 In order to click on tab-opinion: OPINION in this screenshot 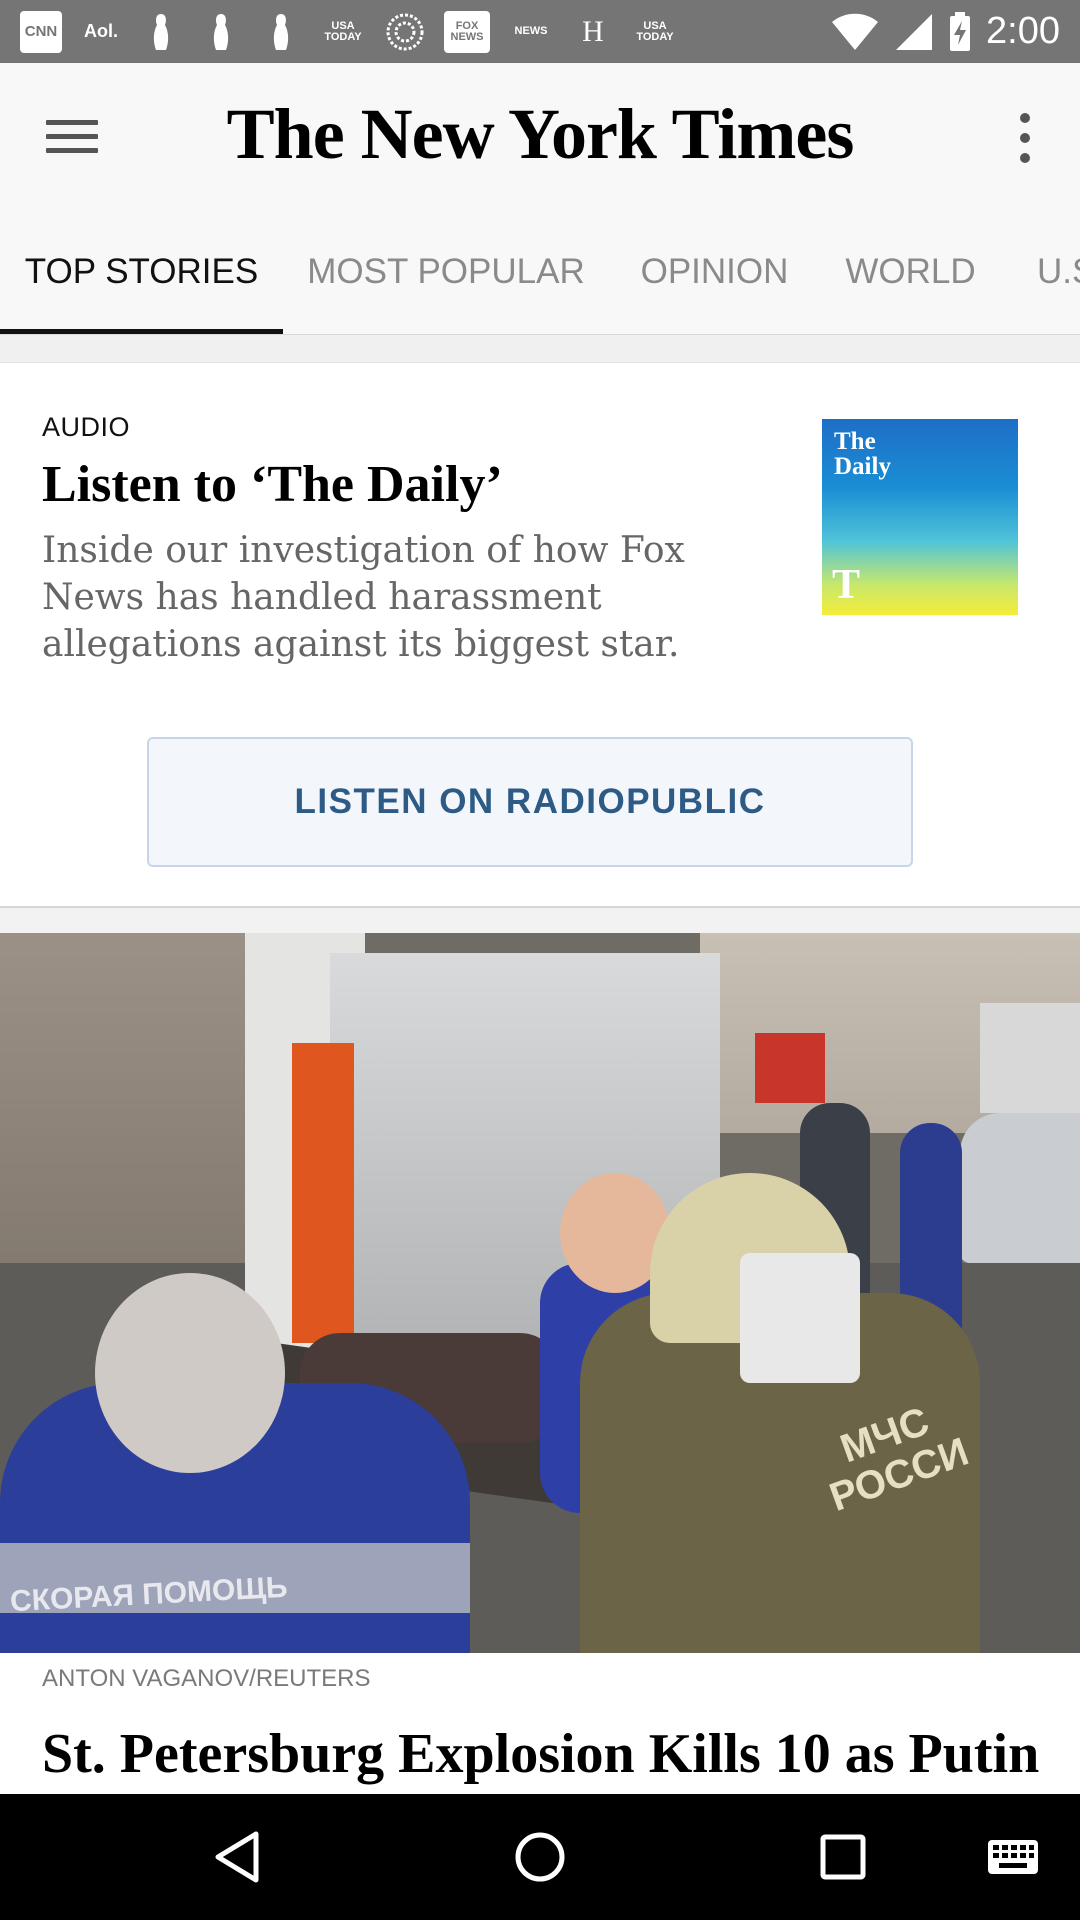, I will do `click(714, 271)`.